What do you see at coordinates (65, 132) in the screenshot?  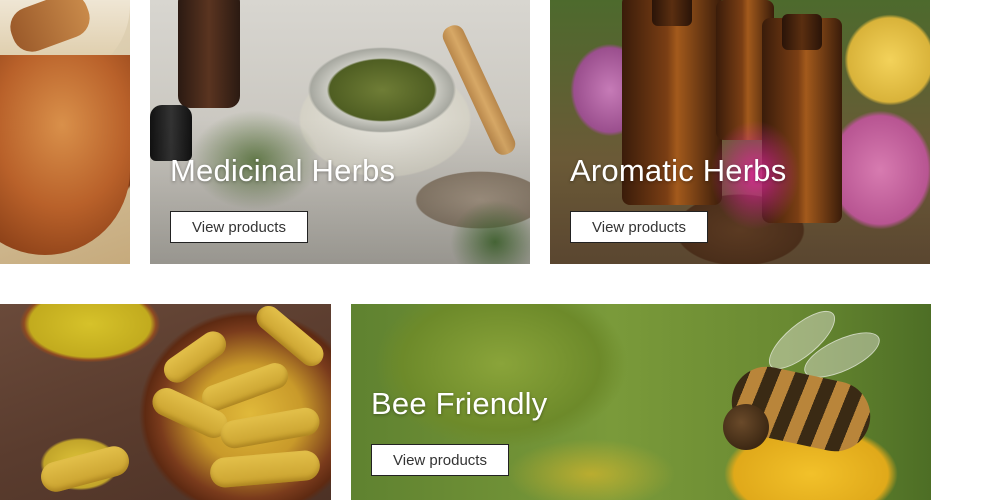 I see `category-tile-mortar-image` at bounding box center [65, 132].